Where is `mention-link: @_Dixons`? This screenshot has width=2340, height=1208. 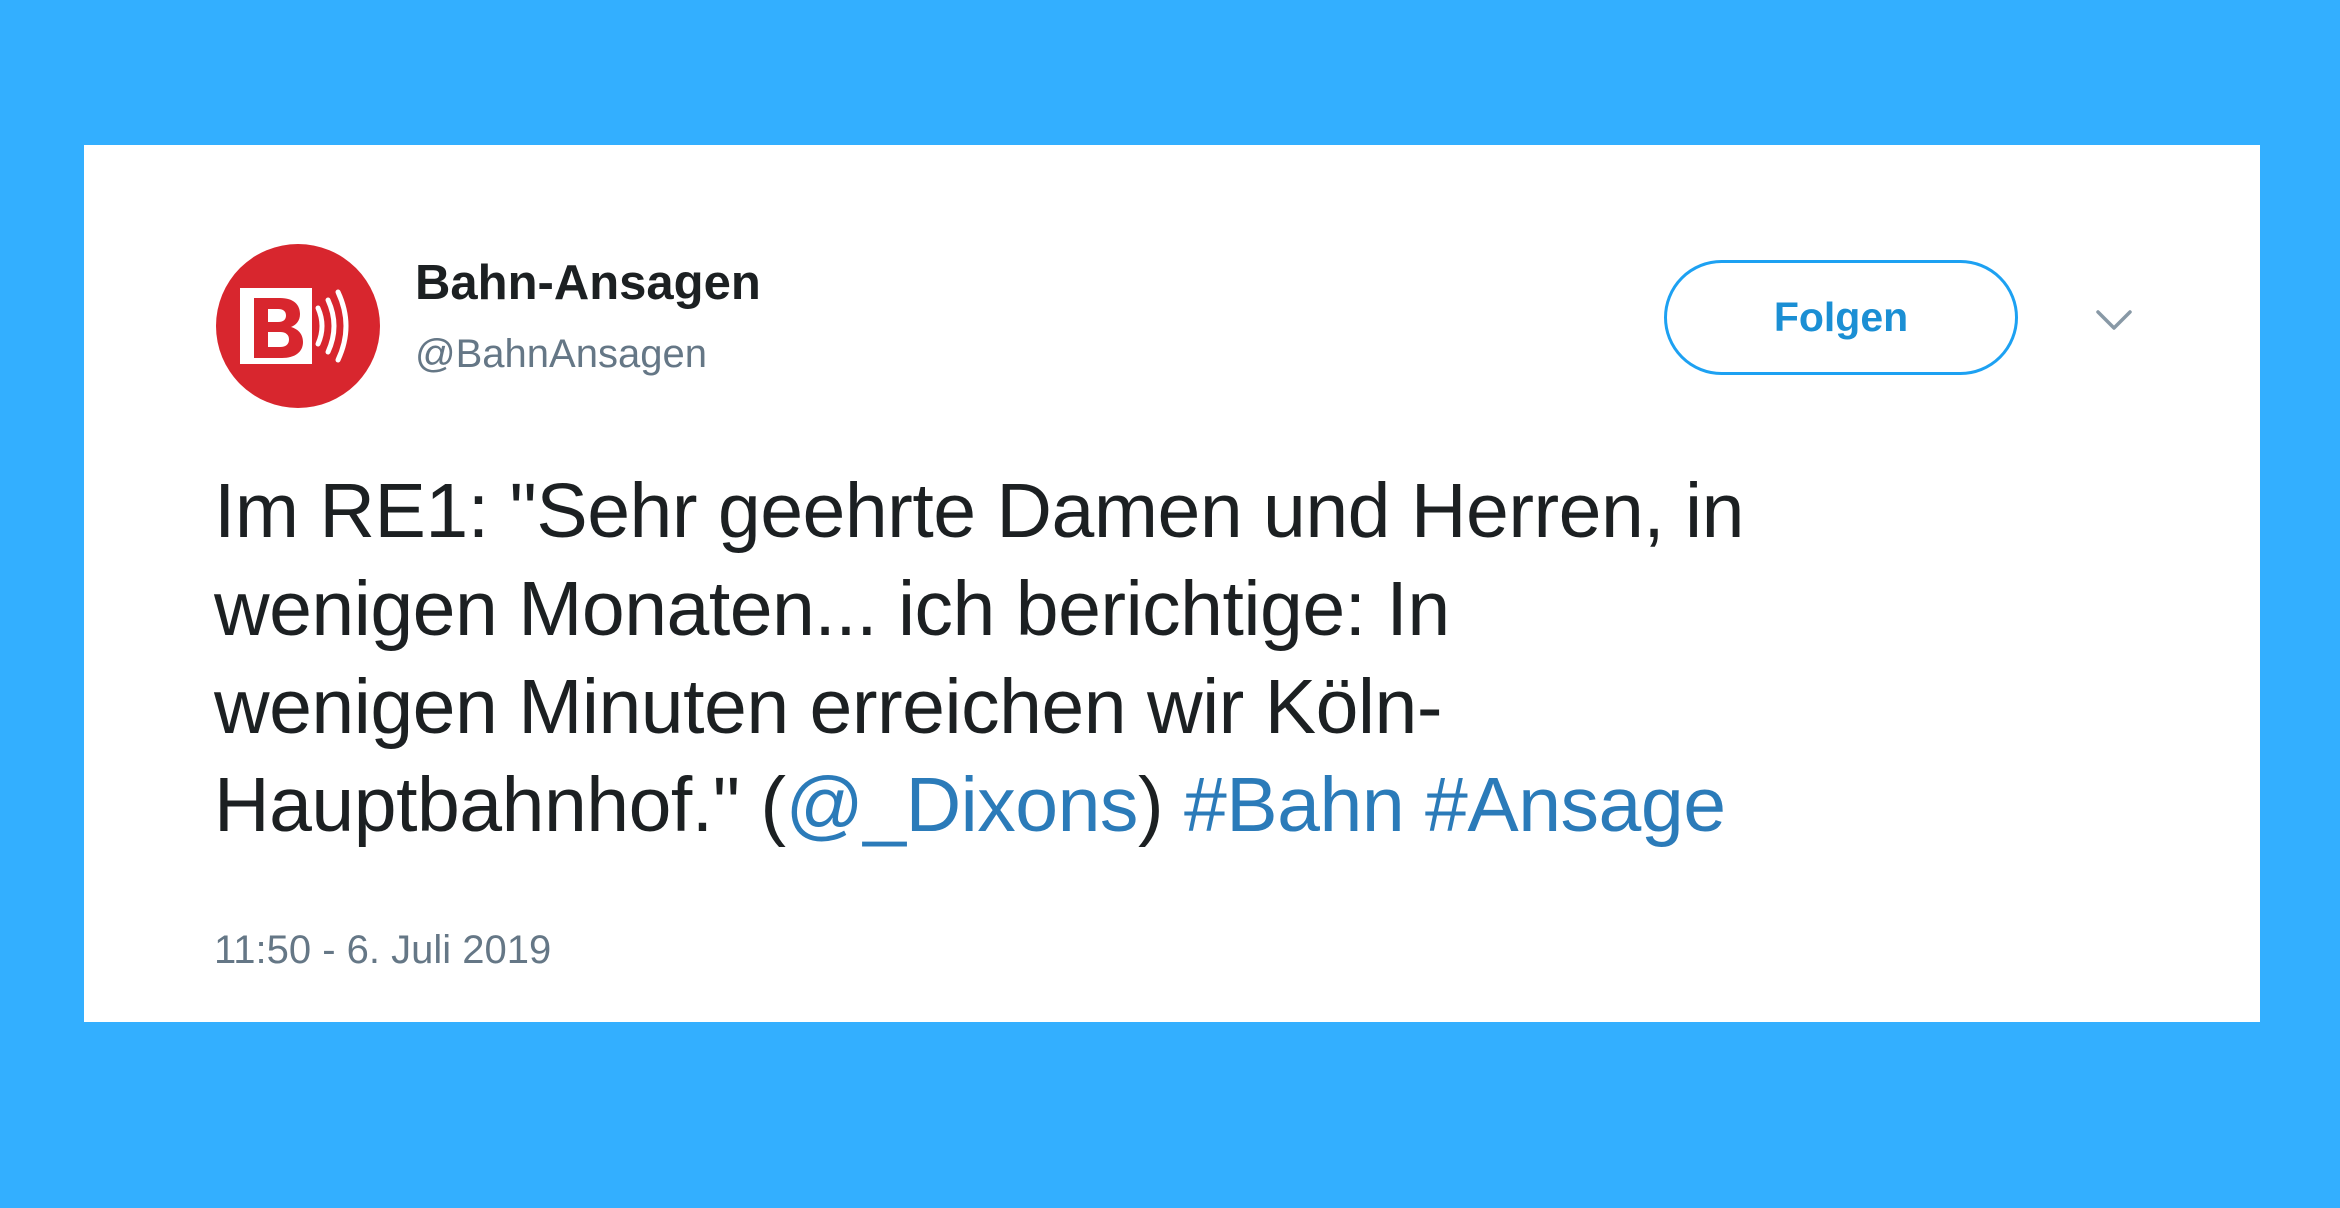 mention-link: @_Dixons is located at coordinates (962, 805).